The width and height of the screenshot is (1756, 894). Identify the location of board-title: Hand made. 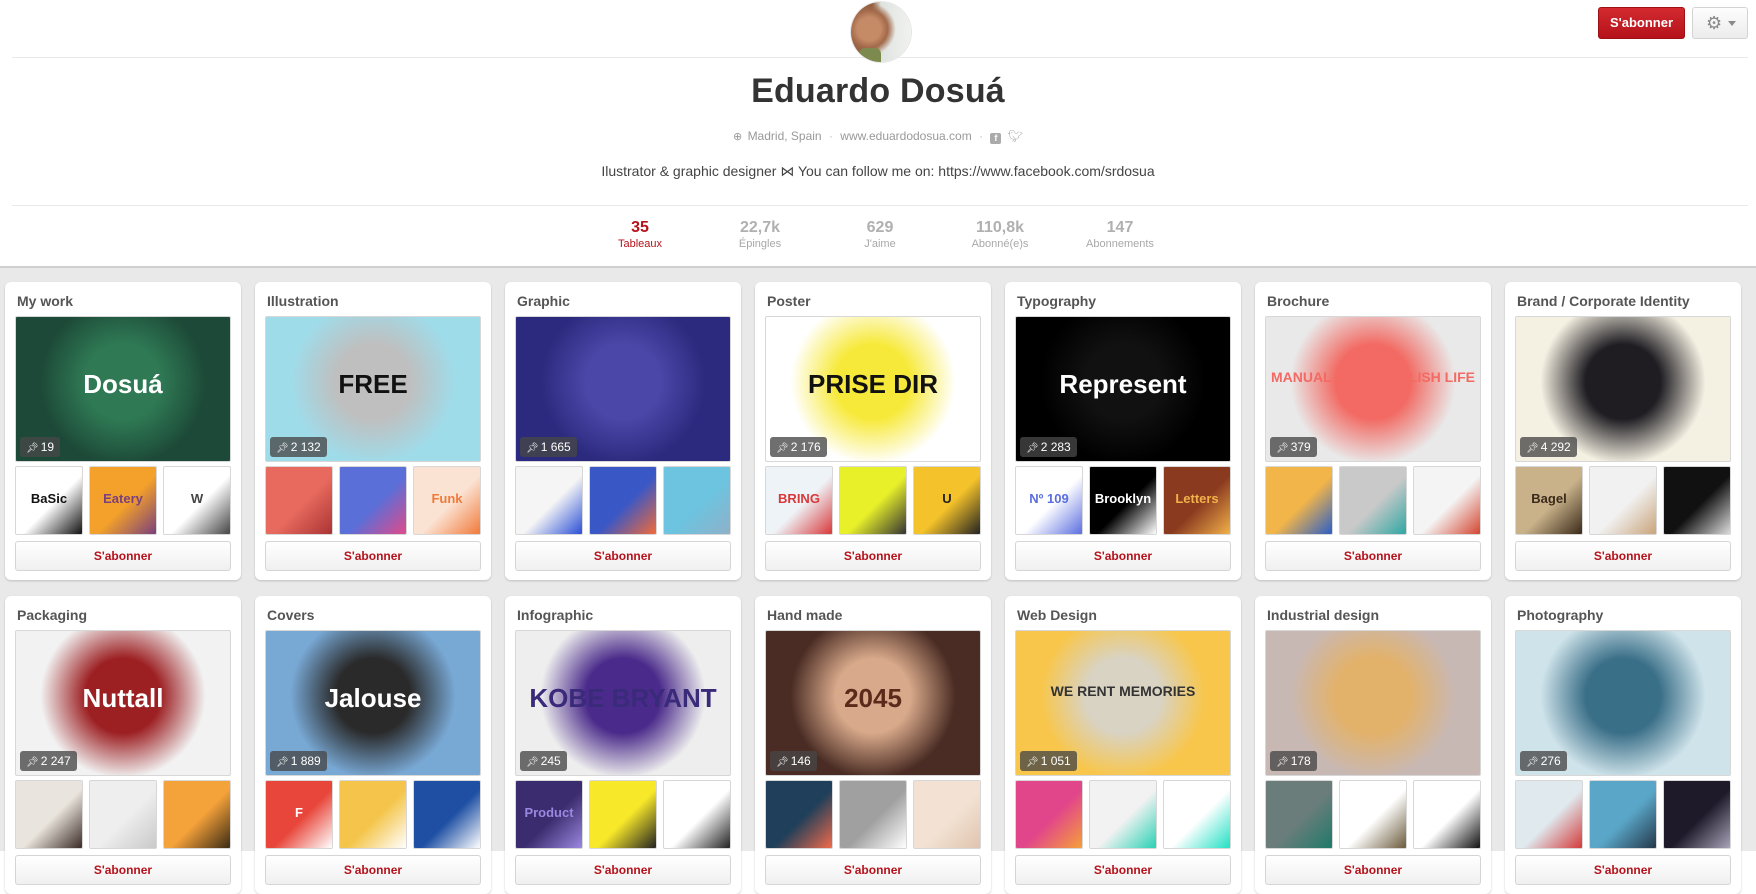
(804, 615).